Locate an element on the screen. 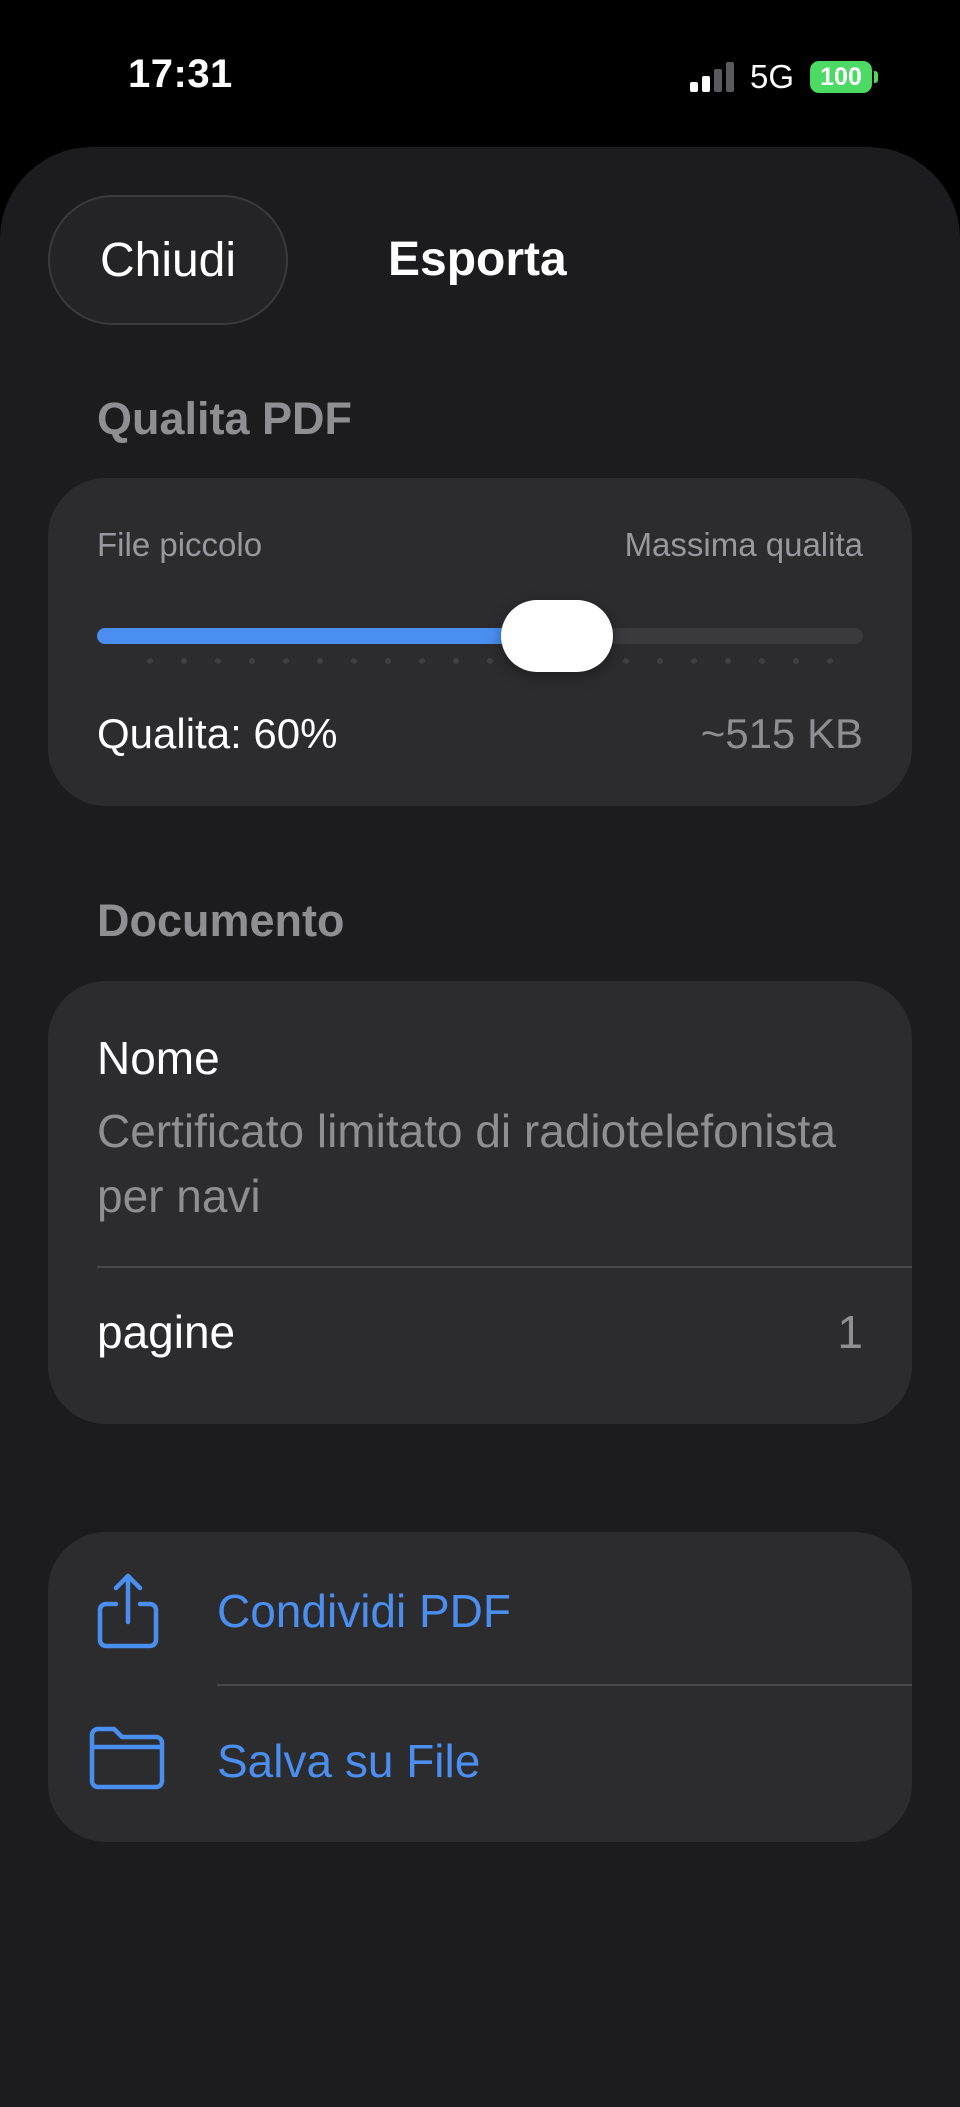  document-section-header: Documento is located at coordinates (221, 920).